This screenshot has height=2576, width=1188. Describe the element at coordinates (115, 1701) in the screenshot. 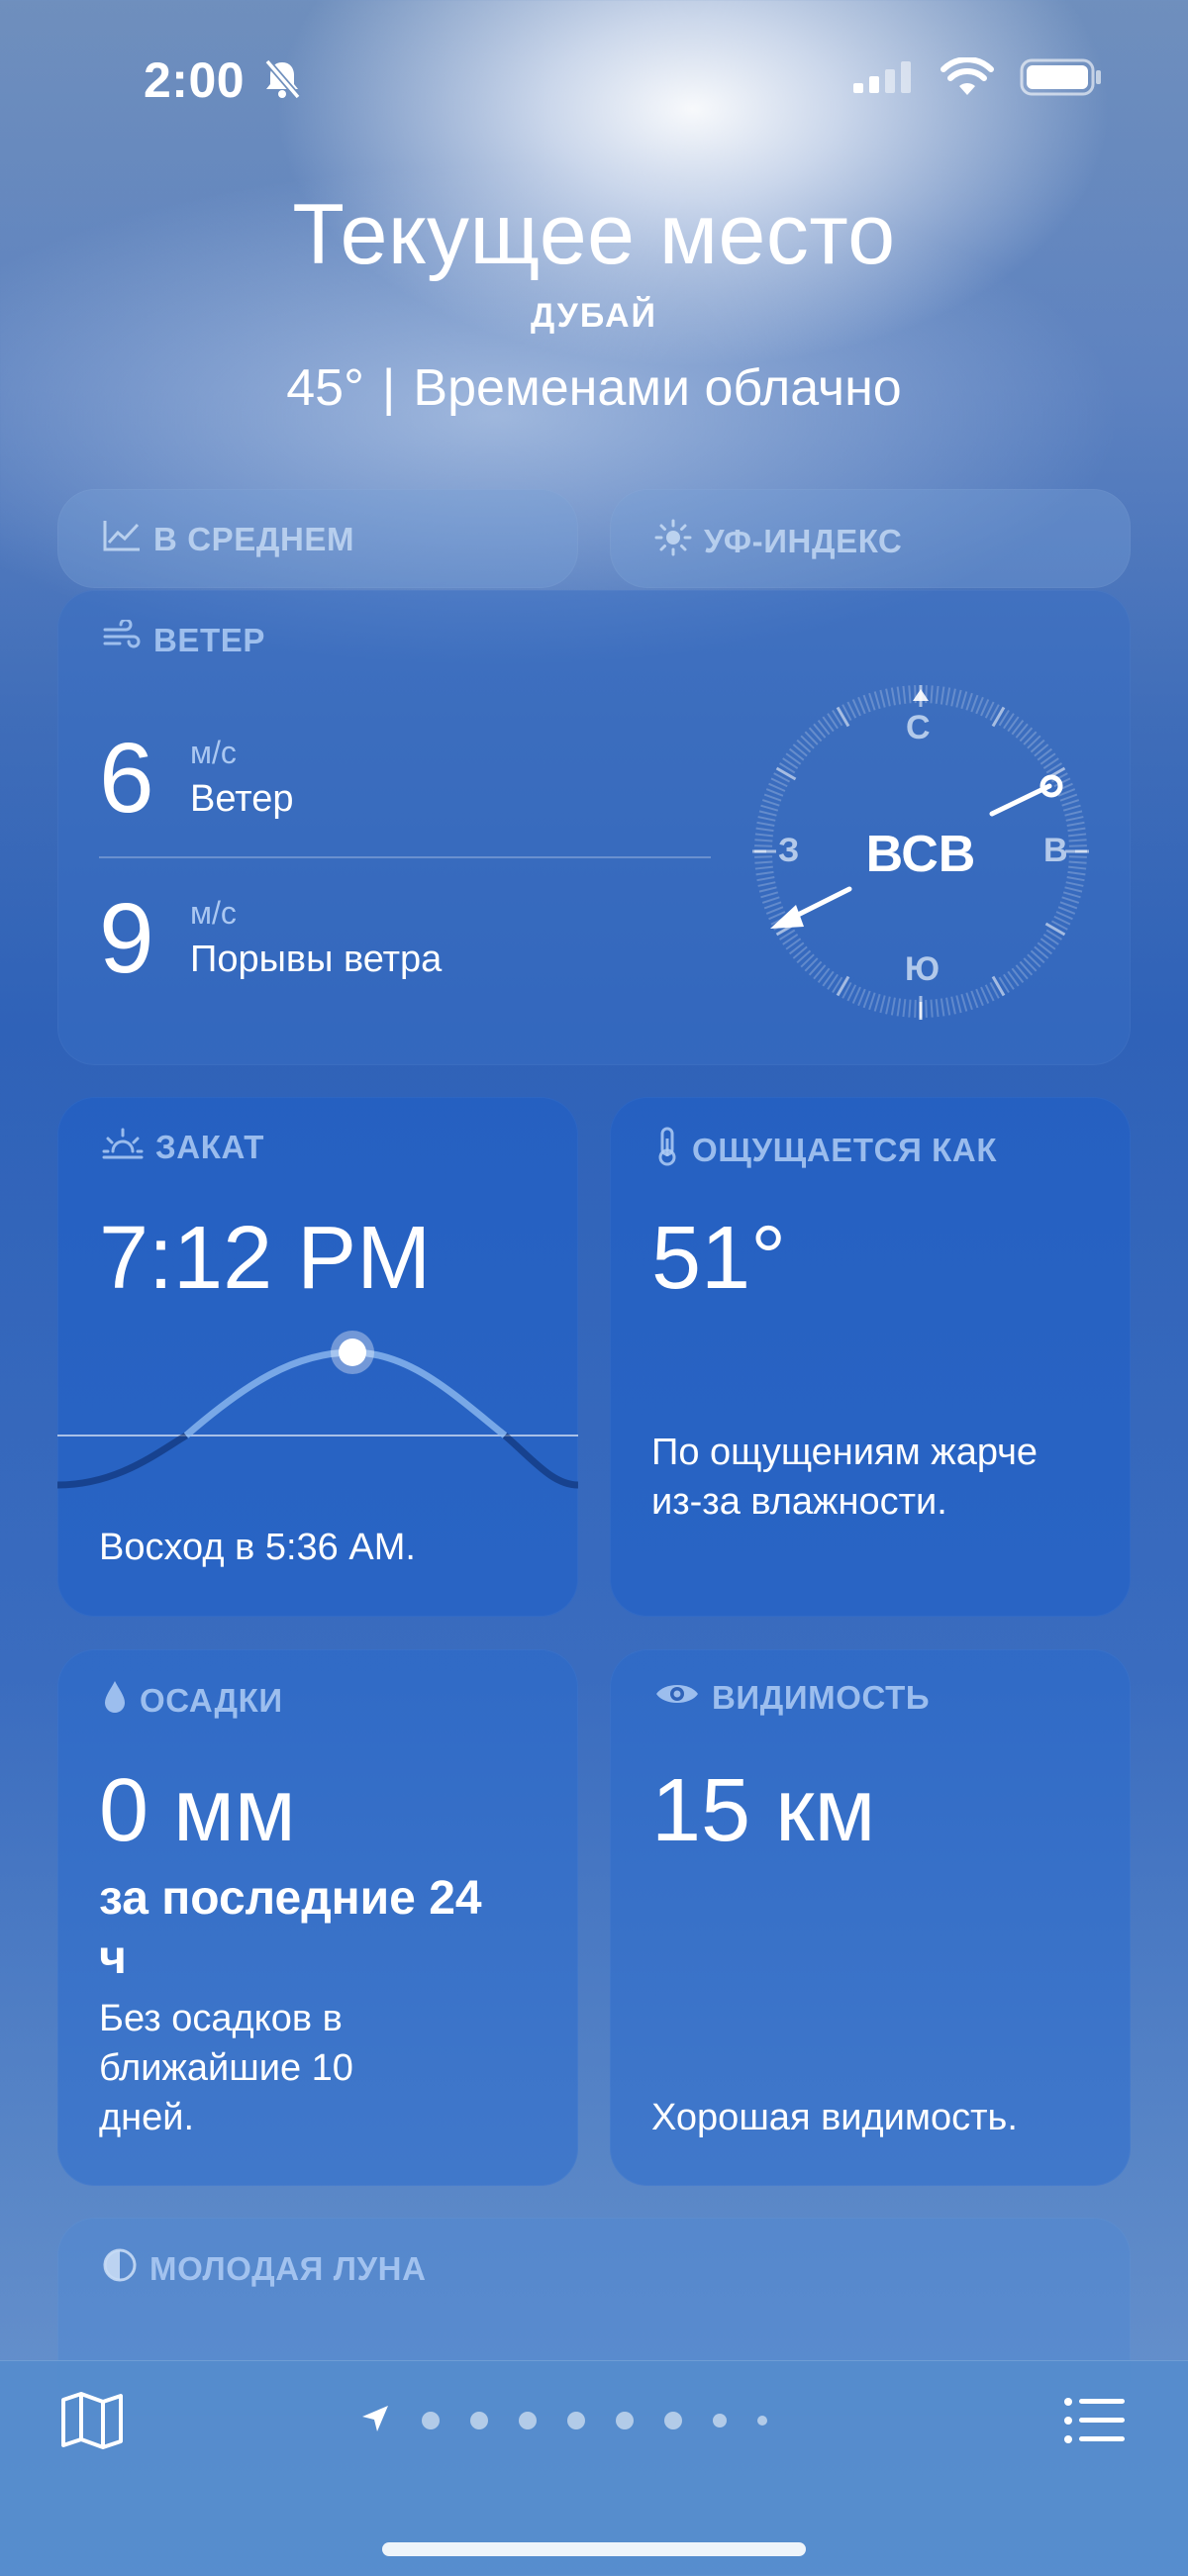

I see `raindrop-icon` at that location.